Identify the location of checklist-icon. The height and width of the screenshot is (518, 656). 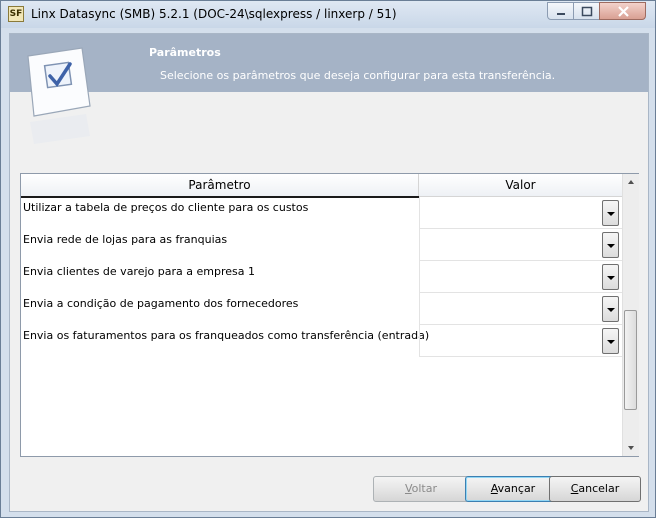
(59, 95).